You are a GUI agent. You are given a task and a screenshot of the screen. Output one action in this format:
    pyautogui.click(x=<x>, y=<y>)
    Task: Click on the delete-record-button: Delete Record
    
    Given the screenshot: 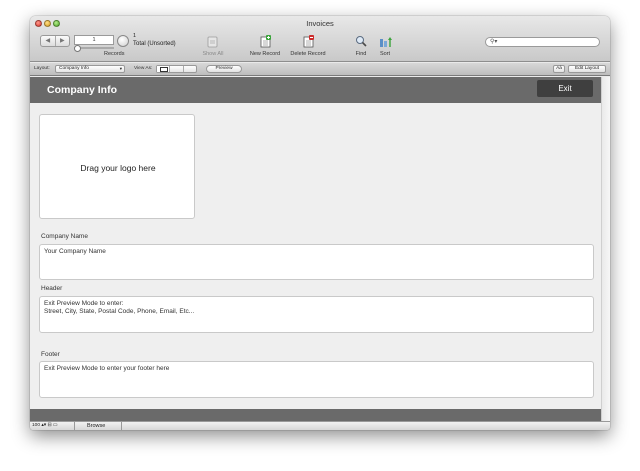 What is the action you would take?
    pyautogui.click(x=308, y=54)
    